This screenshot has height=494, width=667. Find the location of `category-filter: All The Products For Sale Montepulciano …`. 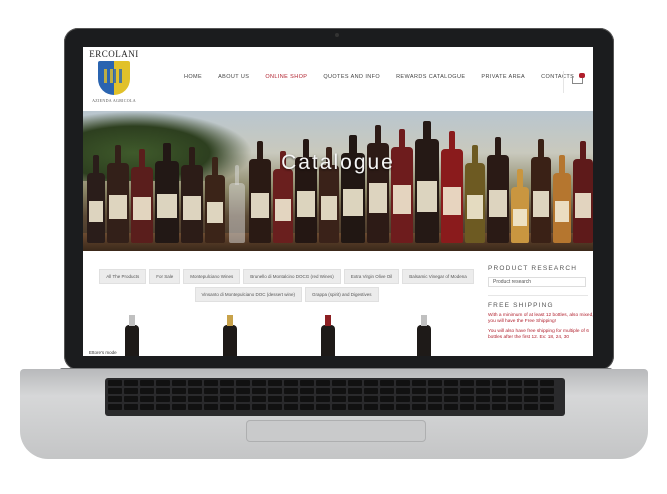

category-filter: All The Products For Sale Montepulciano … is located at coordinates (286, 285).